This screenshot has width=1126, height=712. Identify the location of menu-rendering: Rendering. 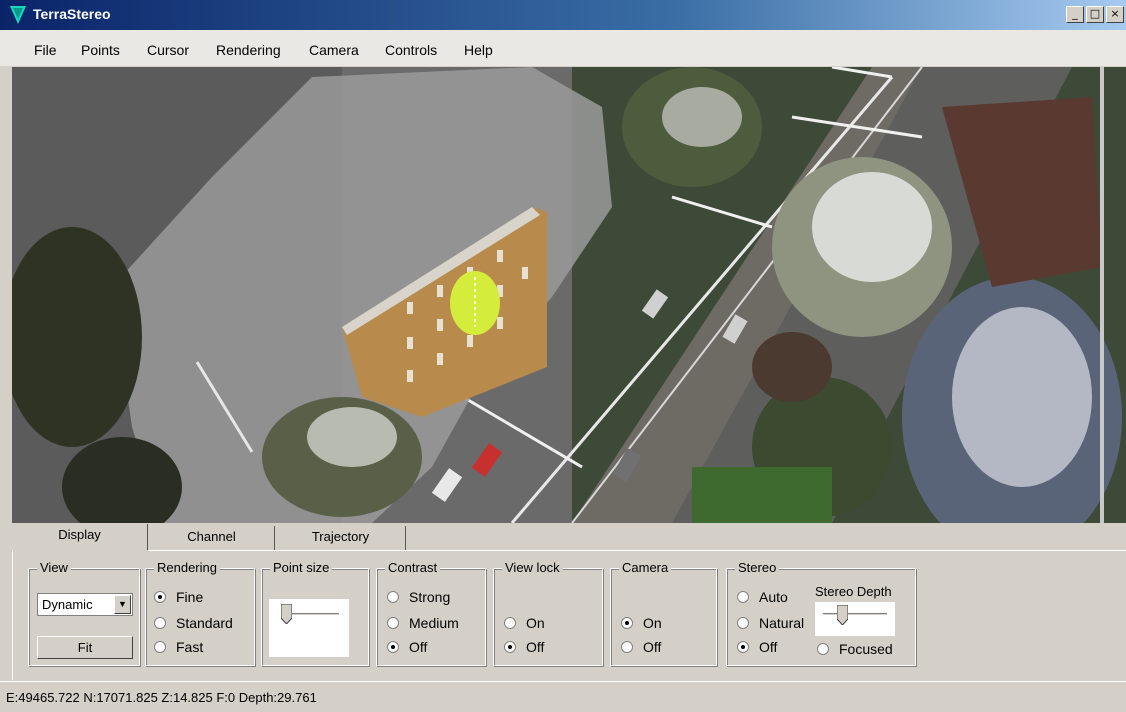
(248, 50).